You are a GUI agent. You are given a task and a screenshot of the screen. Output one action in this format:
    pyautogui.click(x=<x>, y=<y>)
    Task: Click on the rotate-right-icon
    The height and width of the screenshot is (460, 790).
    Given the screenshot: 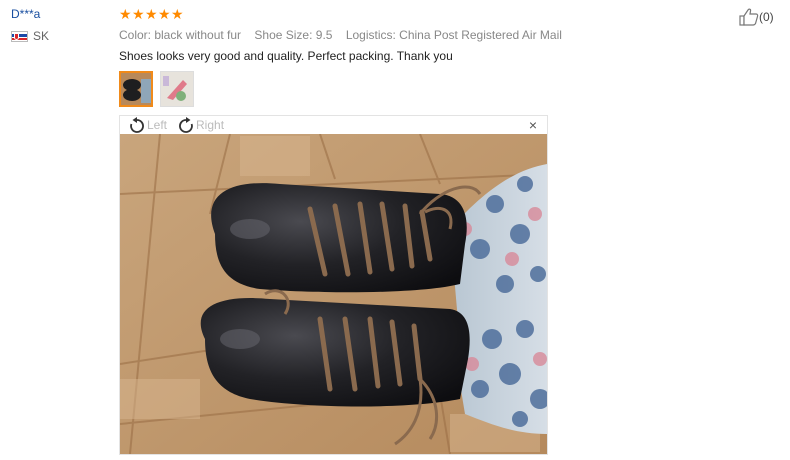 What is the action you would take?
    pyautogui.click(x=186, y=125)
    